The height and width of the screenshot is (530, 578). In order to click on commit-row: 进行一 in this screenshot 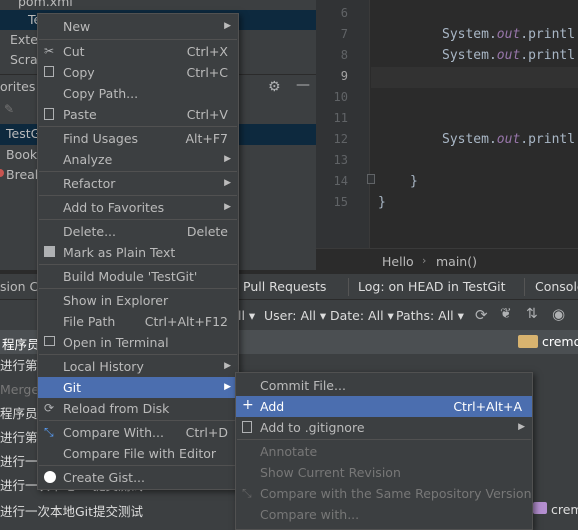, I will do `click(19, 462)`.